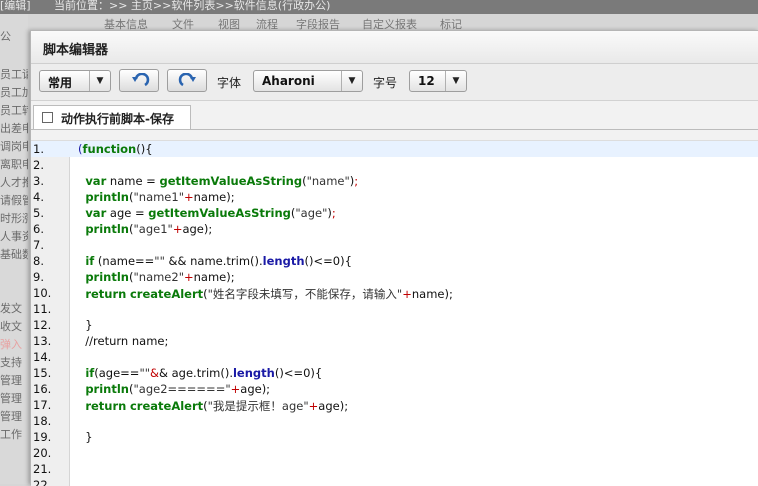 This screenshot has height=486, width=758. What do you see at coordinates (42, 437) in the screenshot?
I see `line-number: 19.` at bounding box center [42, 437].